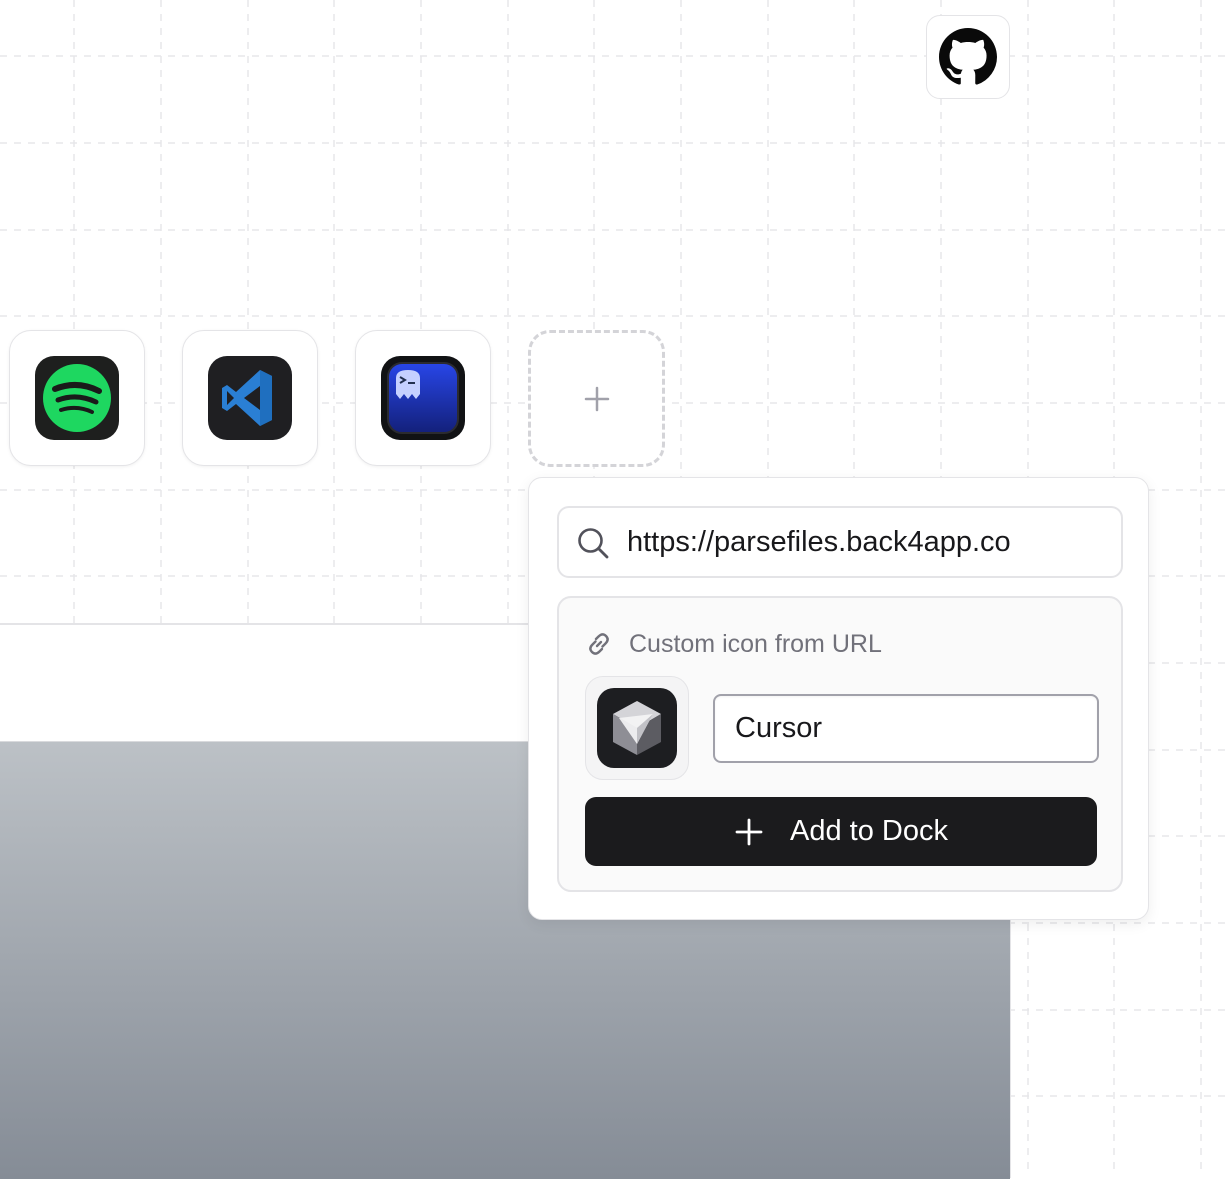 The height and width of the screenshot is (1179, 1230). I want to click on add-to-dock-button: Add to Dock, so click(841, 831).